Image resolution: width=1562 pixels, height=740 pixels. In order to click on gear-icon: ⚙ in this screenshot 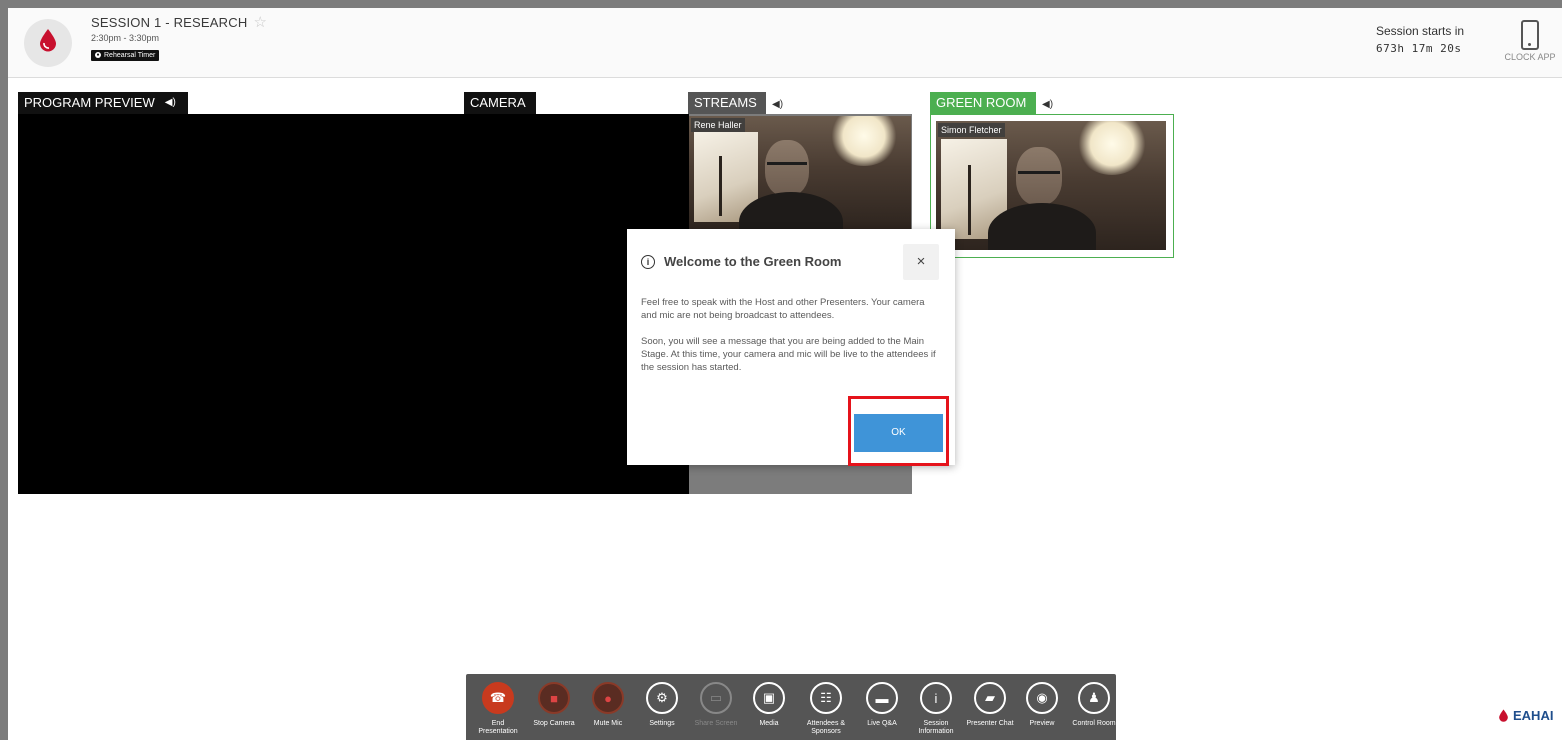, I will do `click(662, 698)`.